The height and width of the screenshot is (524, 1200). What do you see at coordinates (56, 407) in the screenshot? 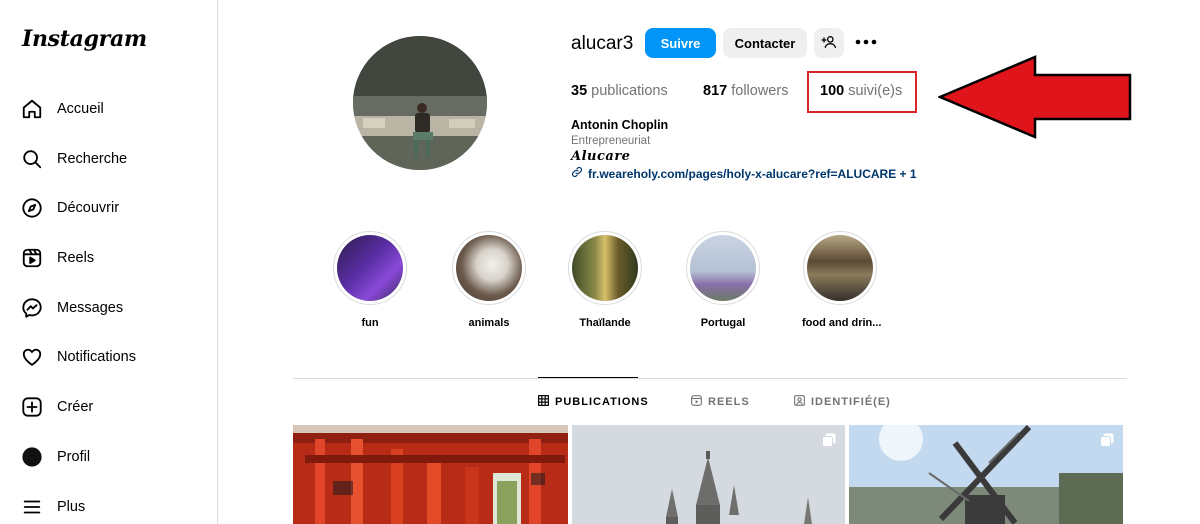
I see `sidebar-item-create: Créer` at bounding box center [56, 407].